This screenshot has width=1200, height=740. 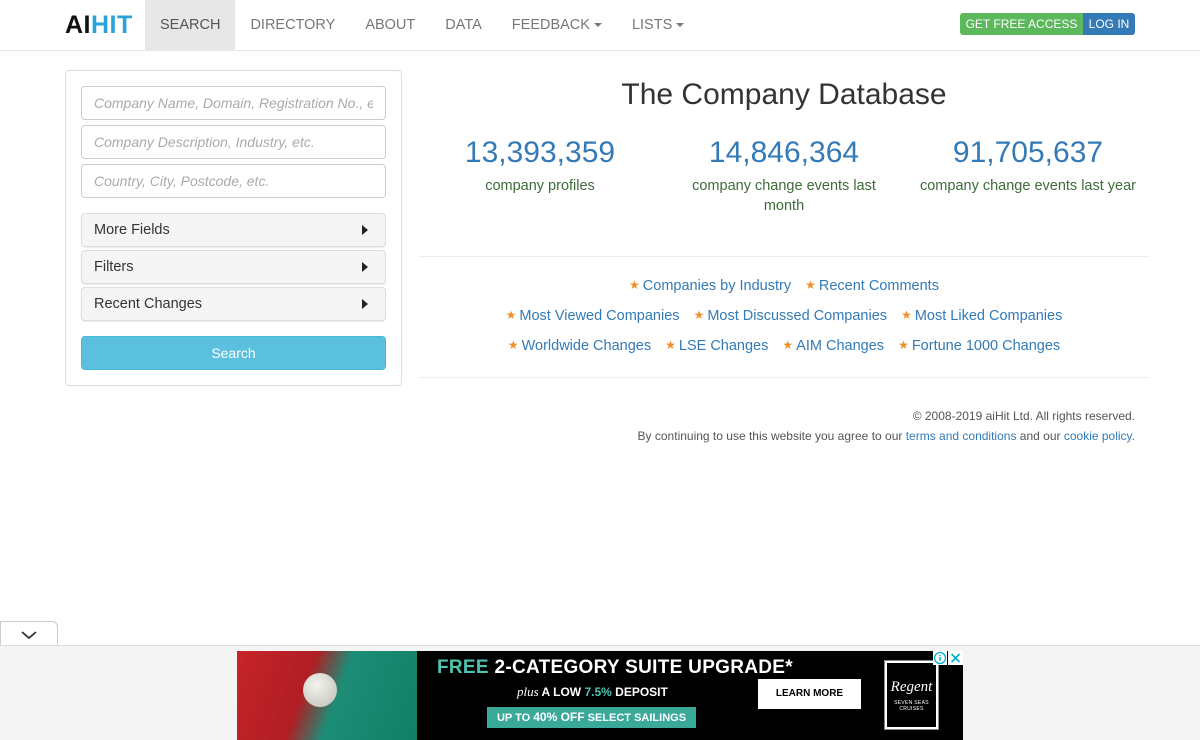 What do you see at coordinates (955, 658) in the screenshot?
I see `close-icon` at bounding box center [955, 658].